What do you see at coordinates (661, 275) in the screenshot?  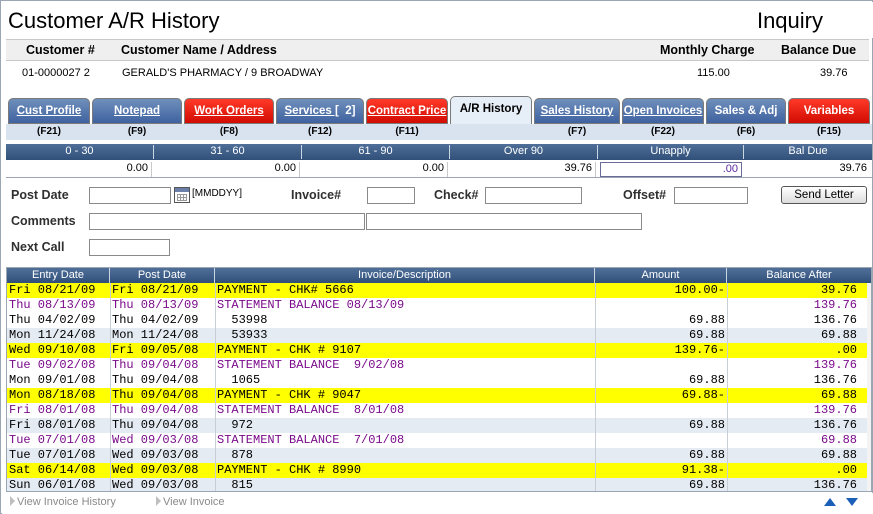 I see `column-header-amount: Amount` at bounding box center [661, 275].